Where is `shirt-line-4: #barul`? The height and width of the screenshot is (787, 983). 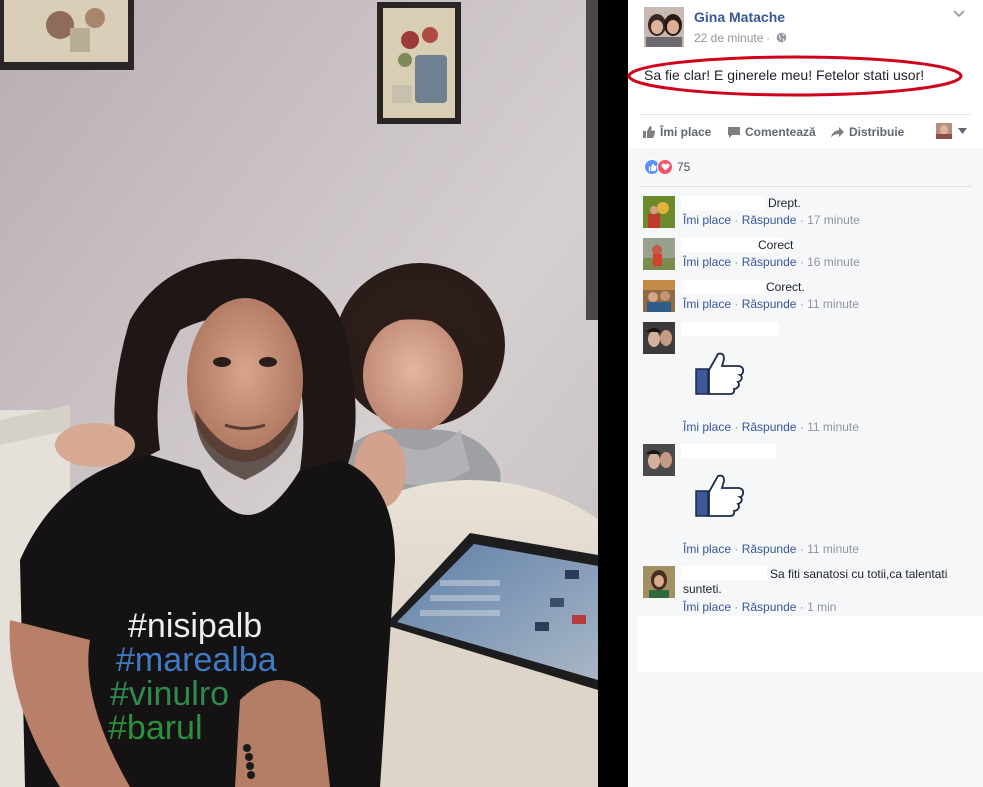
shirt-line-4: #barul is located at coordinates (155, 728).